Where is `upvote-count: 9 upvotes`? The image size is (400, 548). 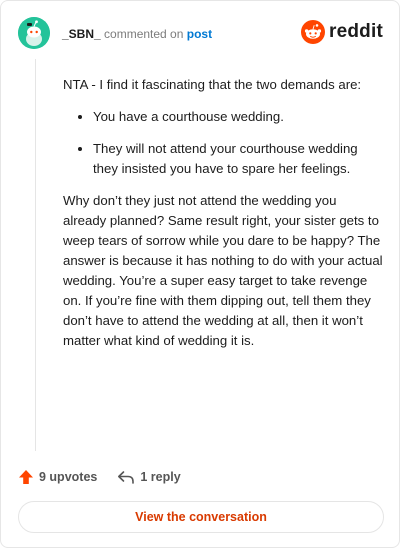
upvote-count: 9 upvotes is located at coordinates (68, 477).